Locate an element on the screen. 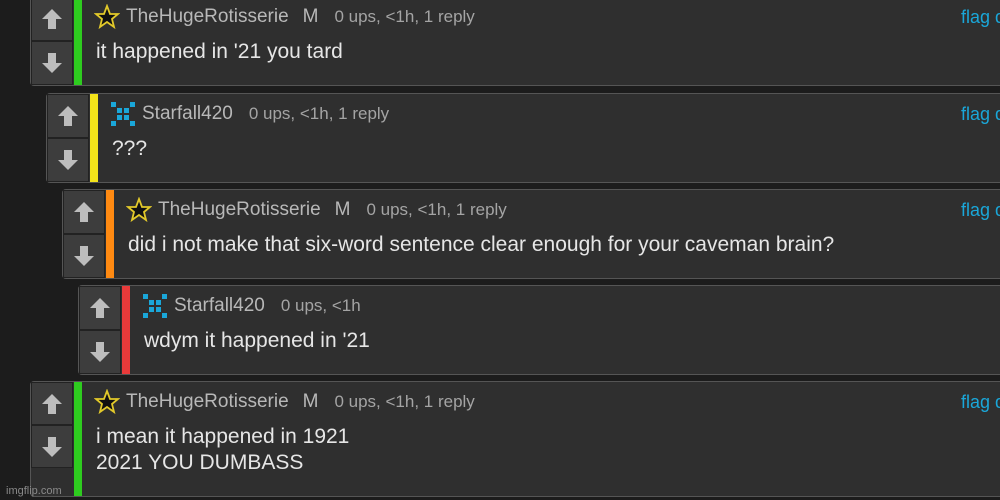 The width and height of the screenshot is (1000, 500). comment-meta: 0 ups, <1h is located at coordinates (320, 305).